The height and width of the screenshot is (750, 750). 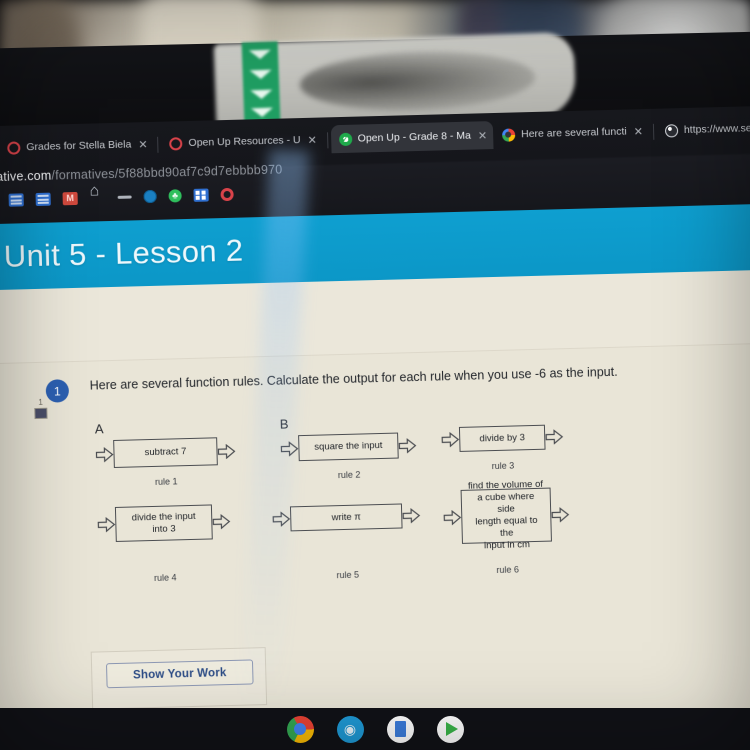 What do you see at coordinates (508, 570) in the screenshot?
I see `rule-label: rule 6` at bounding box center [508, 570].